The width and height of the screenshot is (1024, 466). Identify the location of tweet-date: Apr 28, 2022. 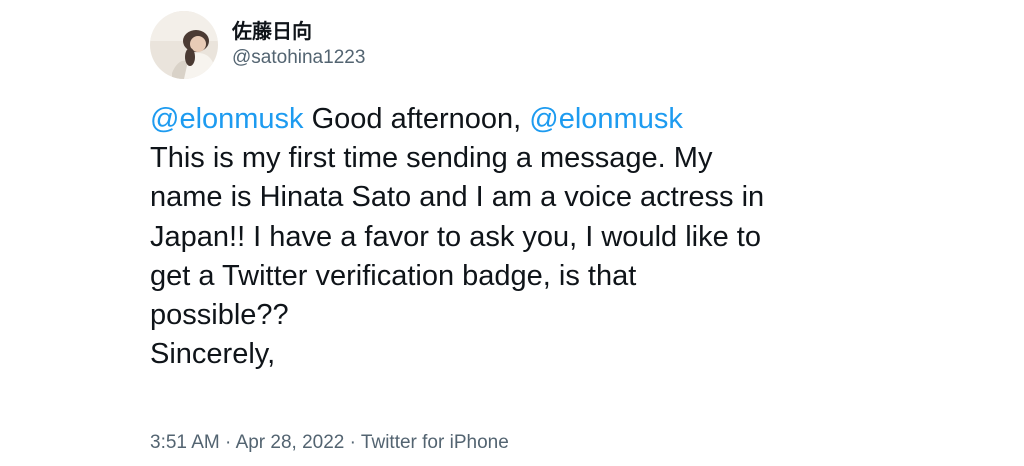
(290, 442).